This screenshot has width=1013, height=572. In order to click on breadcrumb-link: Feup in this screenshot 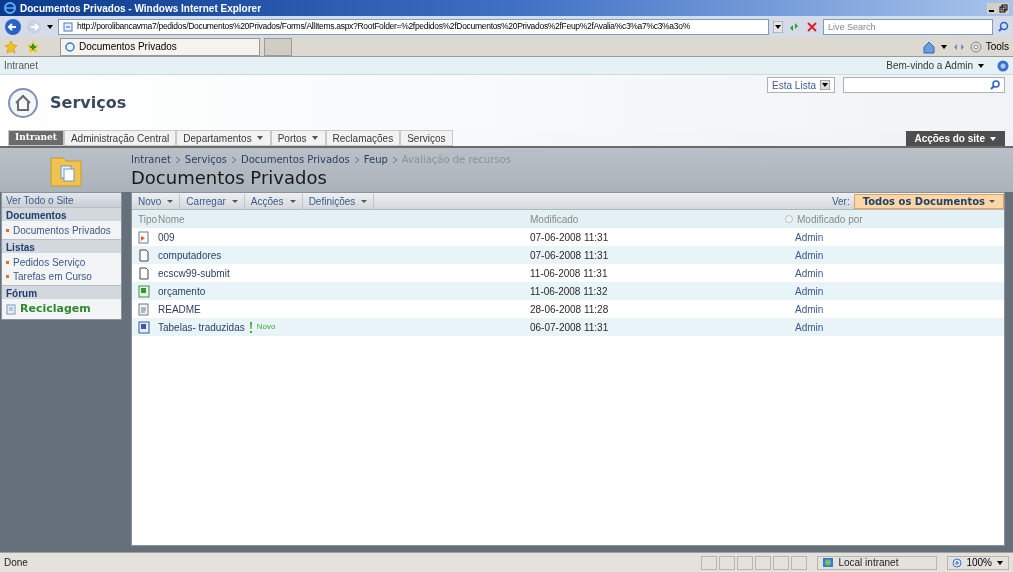, I will do `click(375, 159)`.